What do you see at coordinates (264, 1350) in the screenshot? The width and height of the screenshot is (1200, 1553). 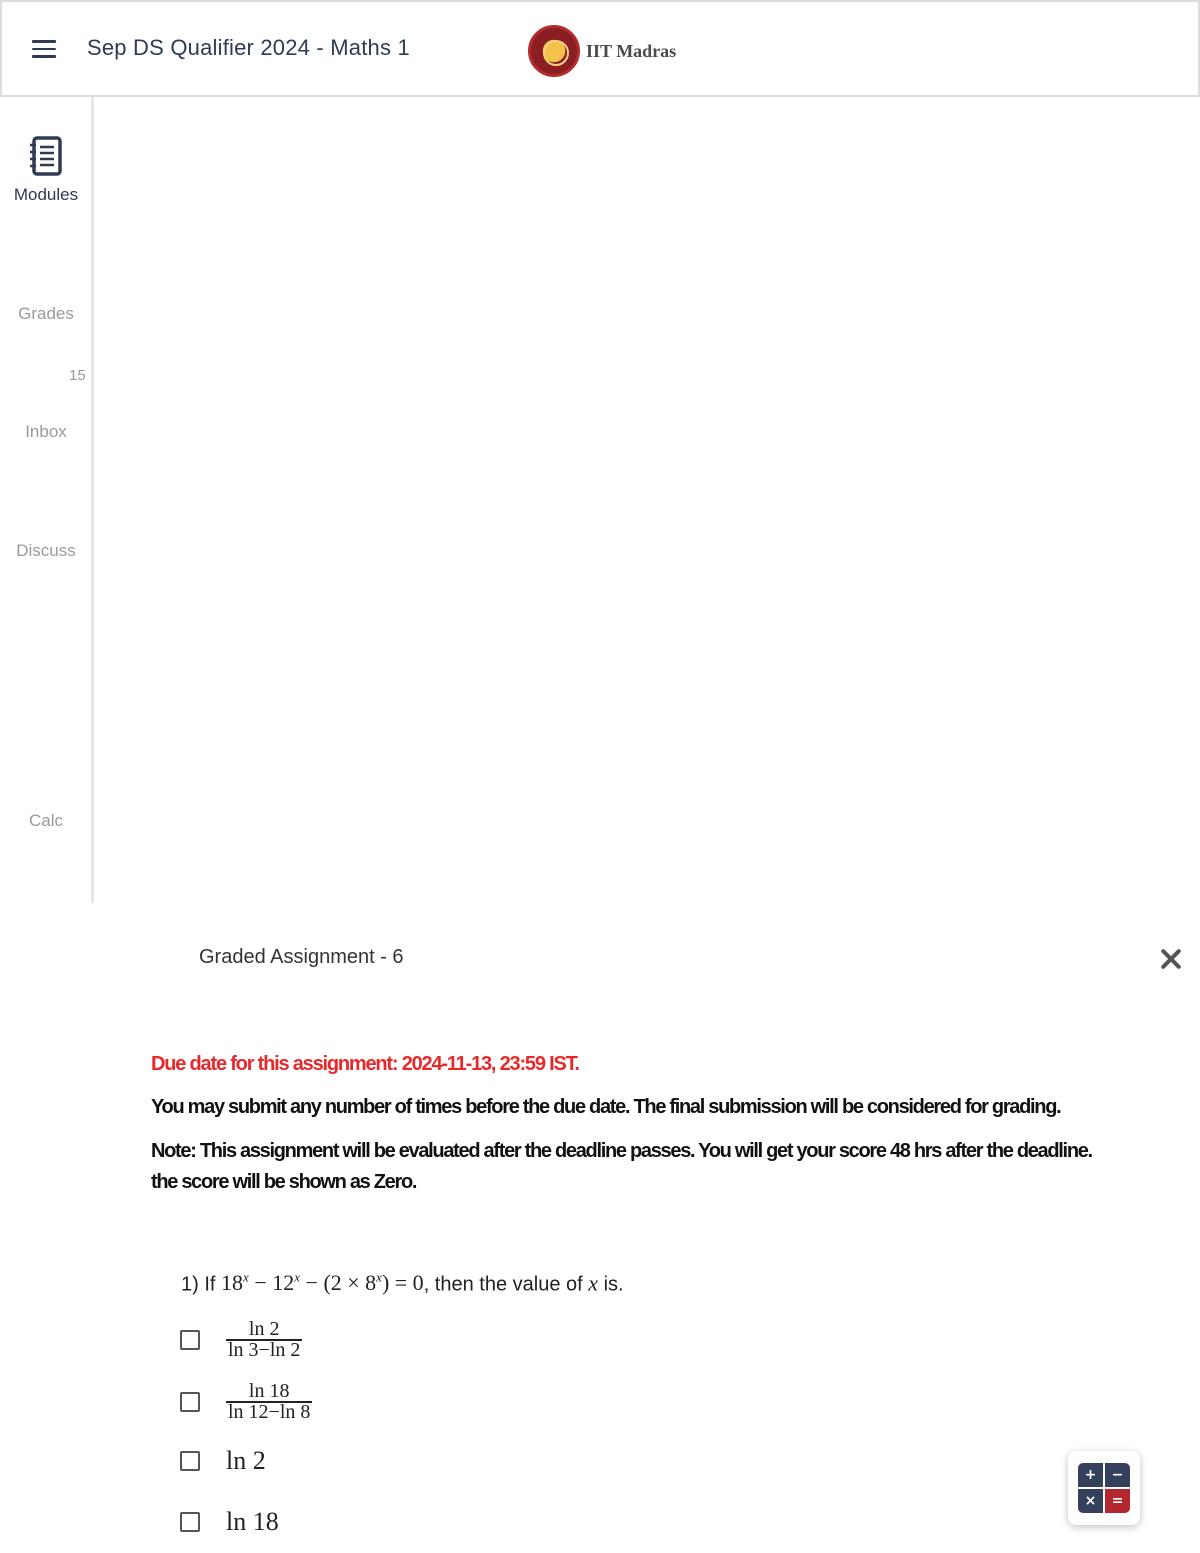 I see `fraction-denominator: ln 3−ln 2` at bounding box center [264, 1350].